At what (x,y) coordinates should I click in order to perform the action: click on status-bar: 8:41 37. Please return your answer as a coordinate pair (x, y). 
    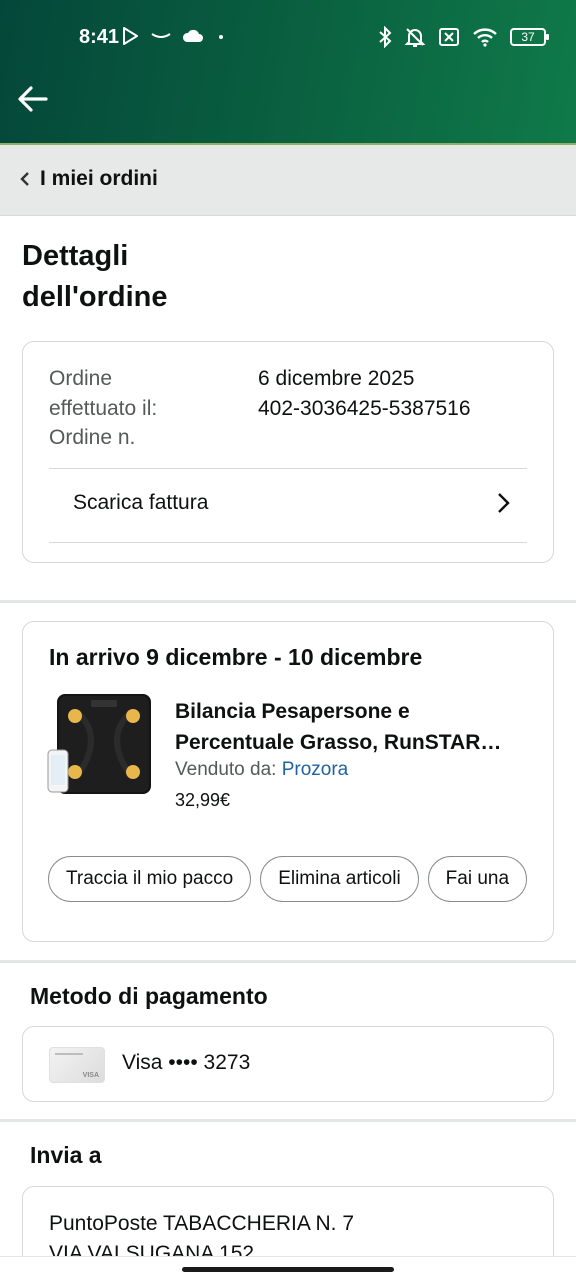
    Looking at the image, I should click on (288, 38).